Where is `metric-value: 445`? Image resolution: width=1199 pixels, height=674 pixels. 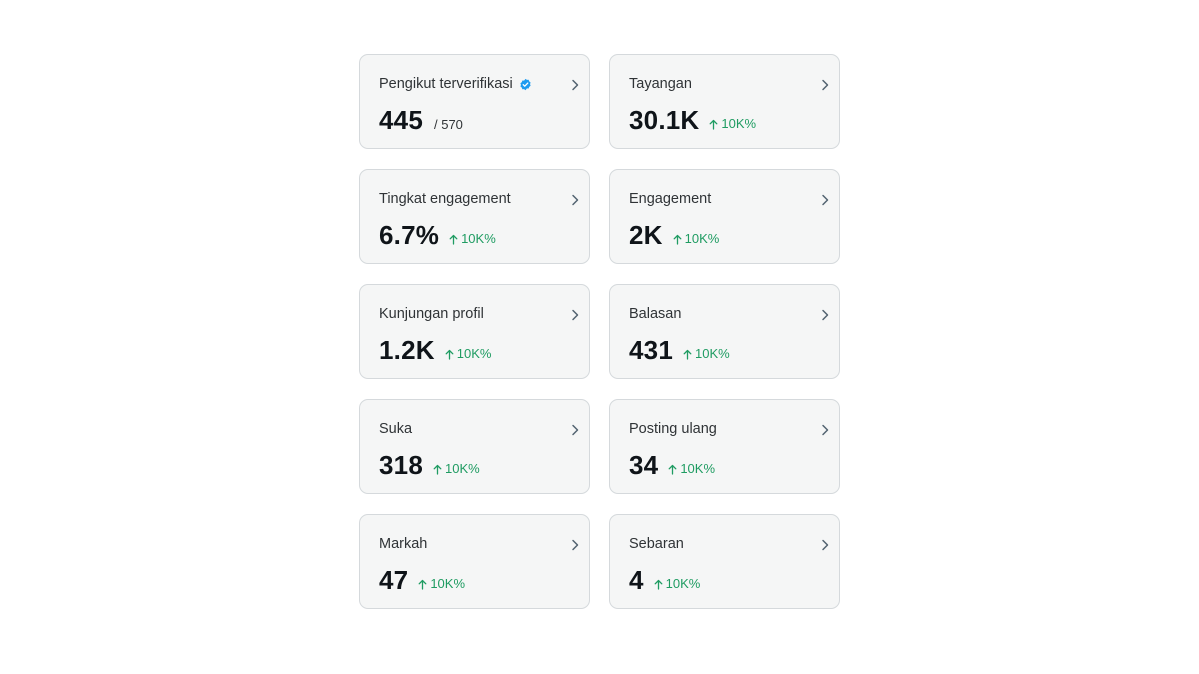 metric-value: 445 is located at coordinates (401, 120).